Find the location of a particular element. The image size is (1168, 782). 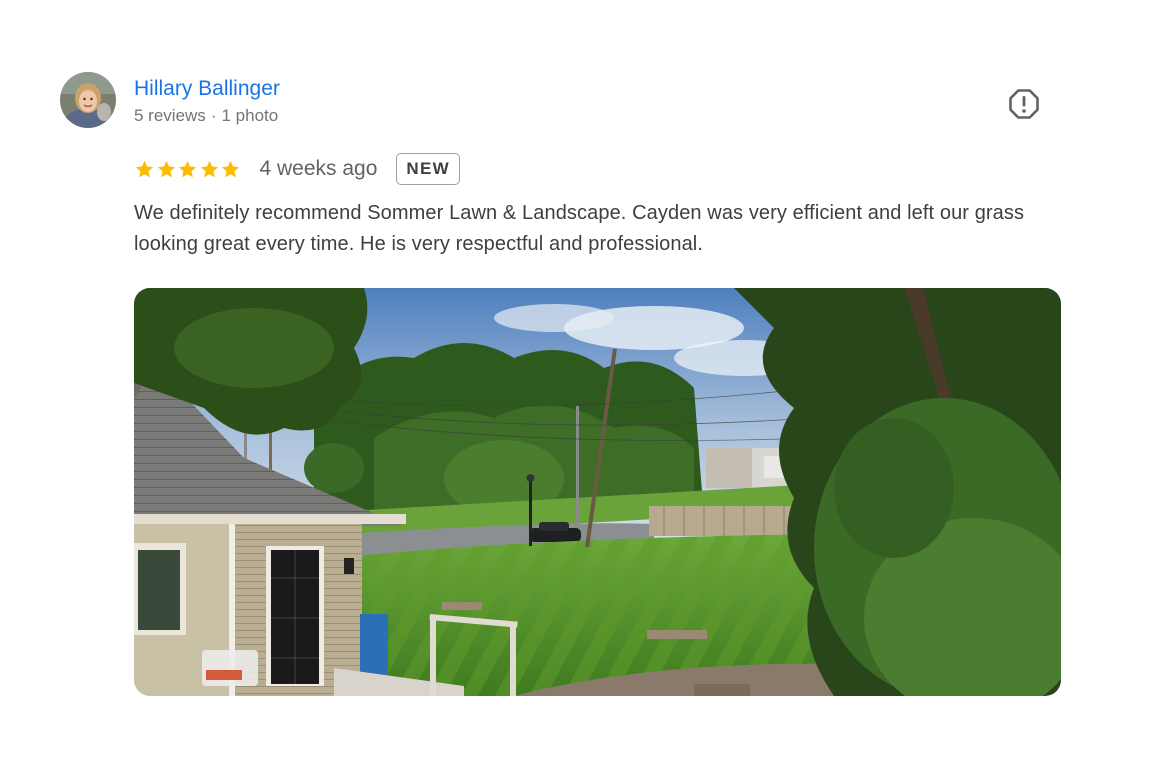

photos-count: 1 photo is located at coordinates (250, 115).